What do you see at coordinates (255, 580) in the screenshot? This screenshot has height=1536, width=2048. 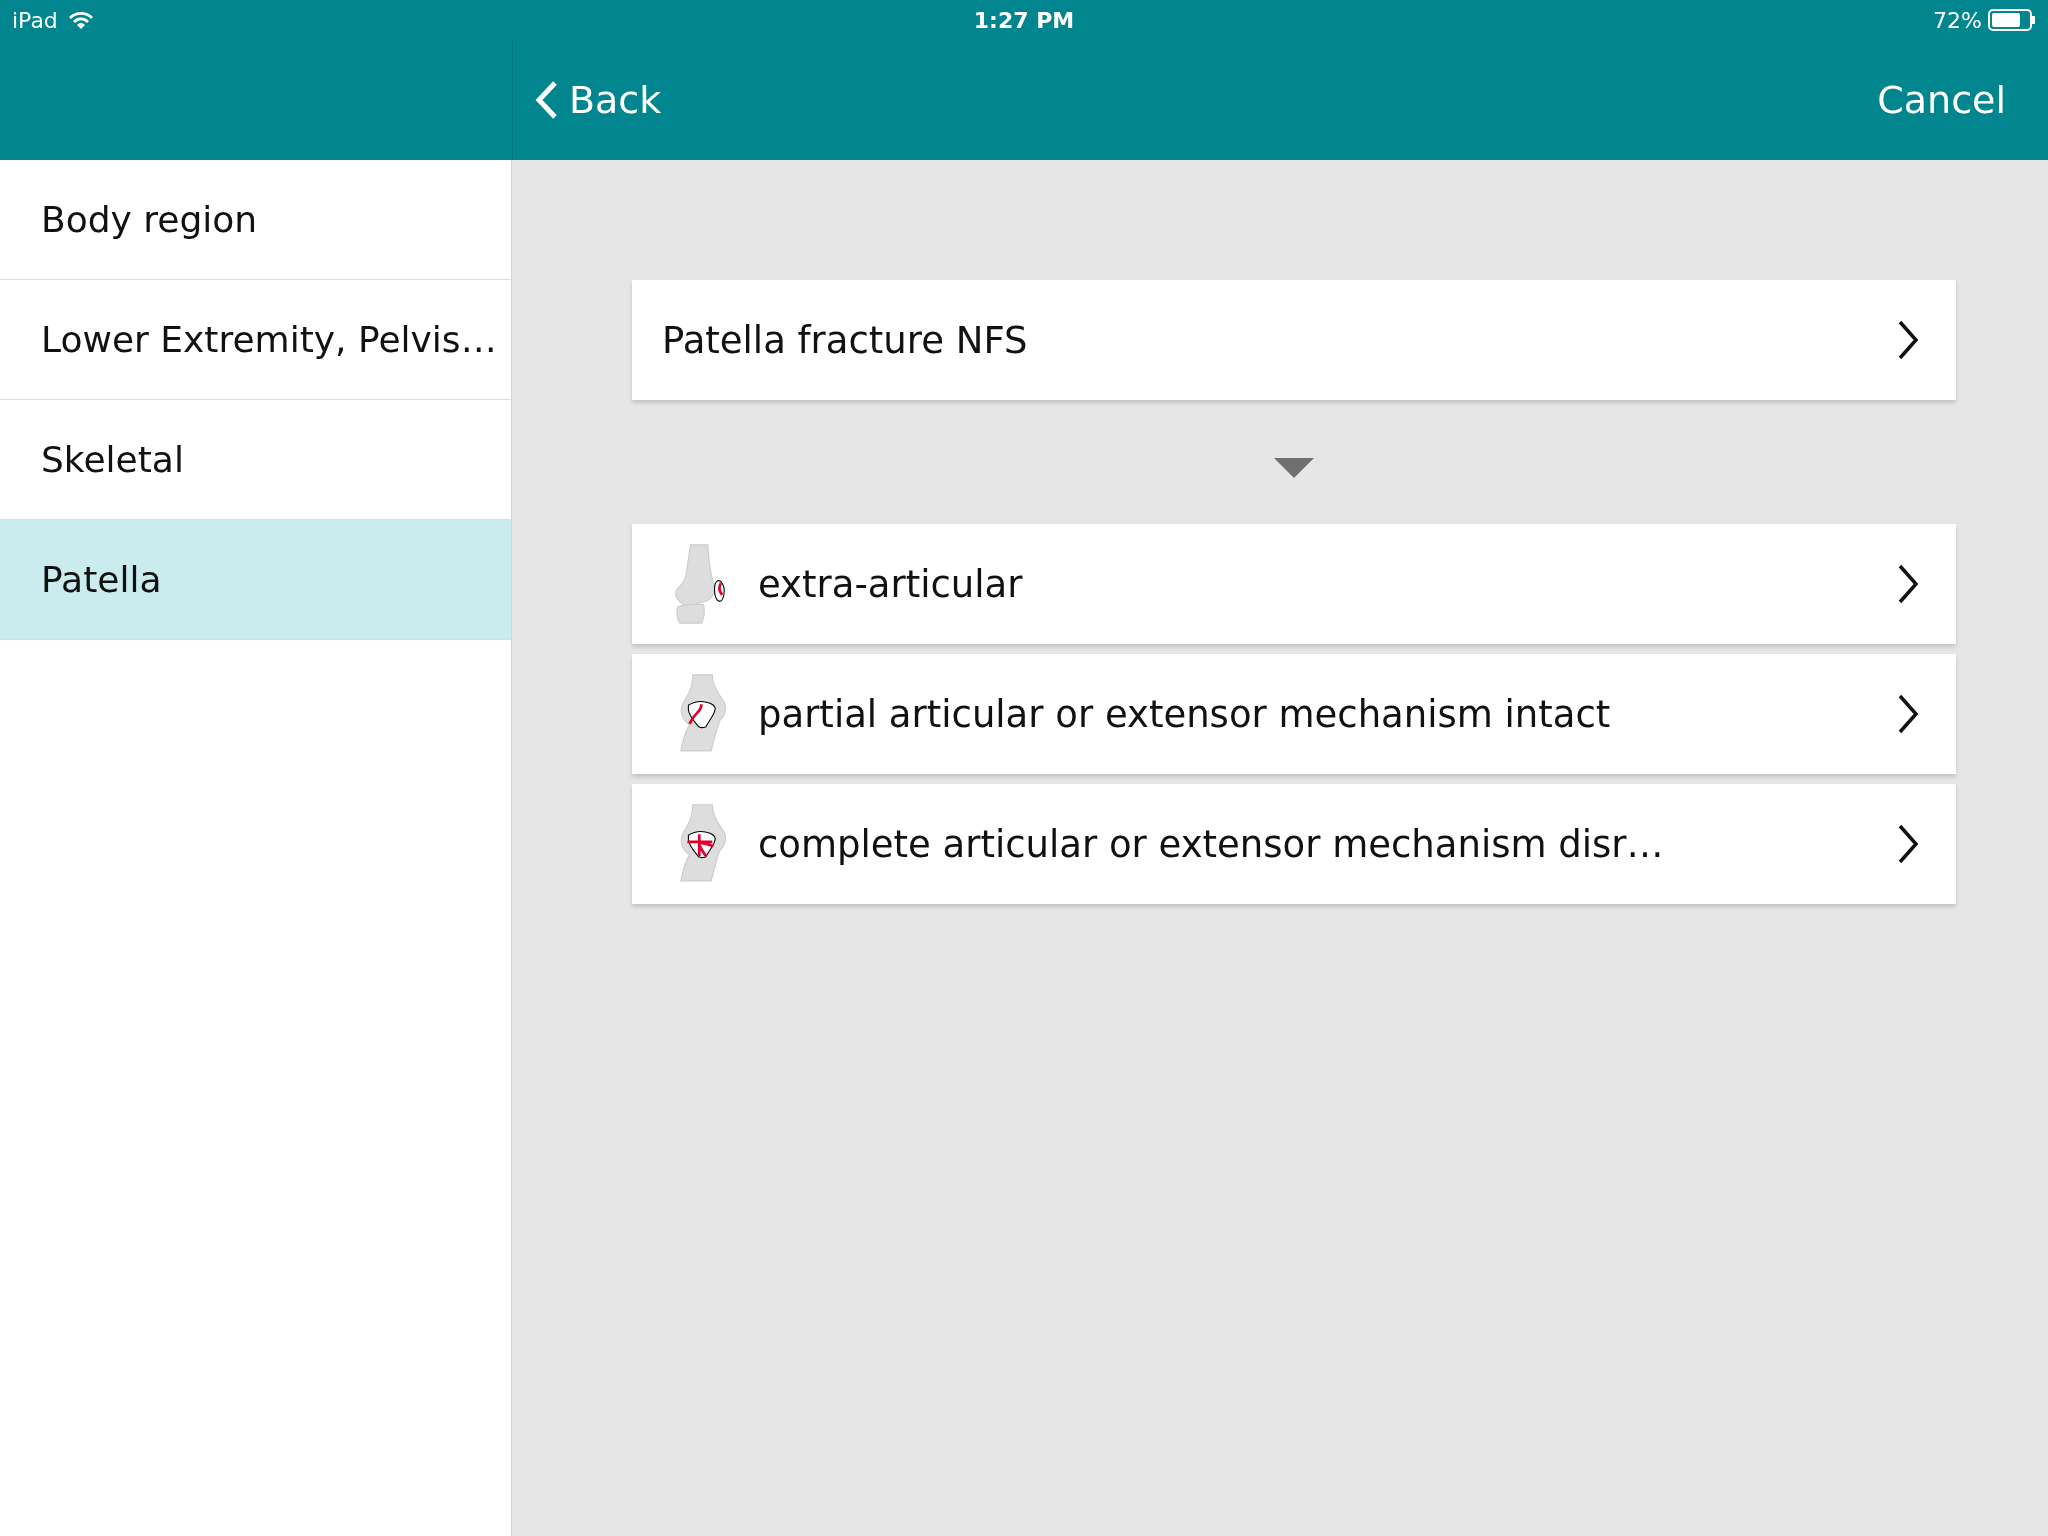 I see `sidebar-item: Patella` at bounding box center [255, 580].